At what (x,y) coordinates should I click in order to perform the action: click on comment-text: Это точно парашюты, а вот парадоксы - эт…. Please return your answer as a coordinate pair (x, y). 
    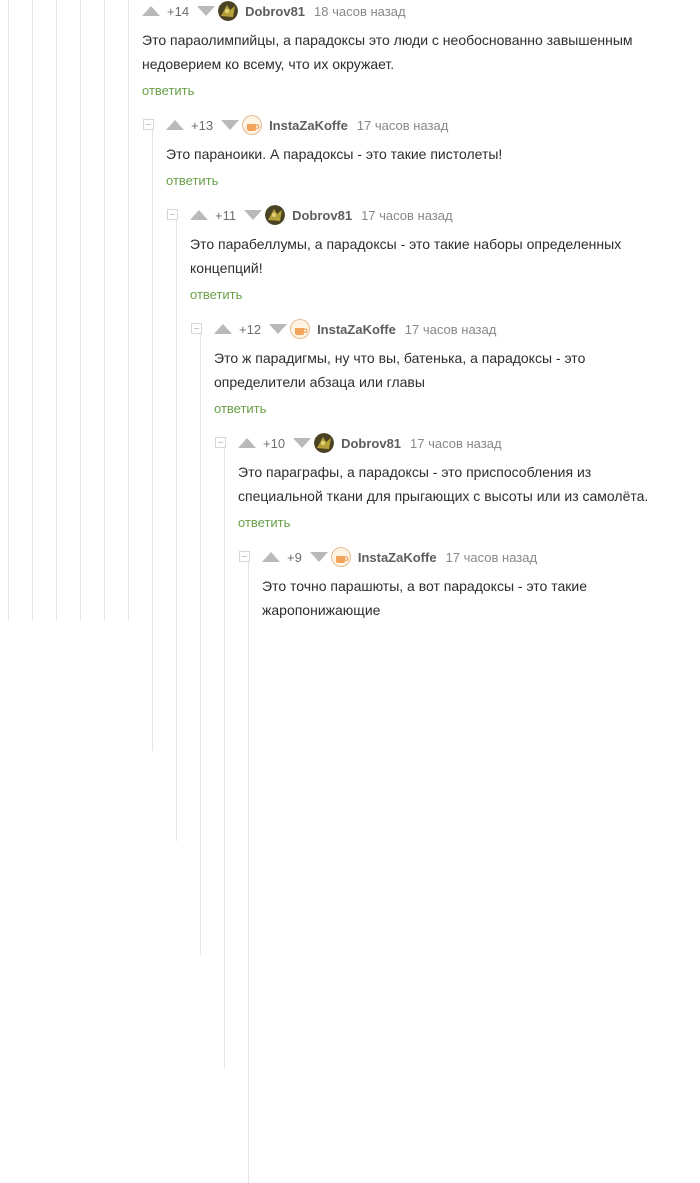
    Looking at the image, I should click on (424, 598).